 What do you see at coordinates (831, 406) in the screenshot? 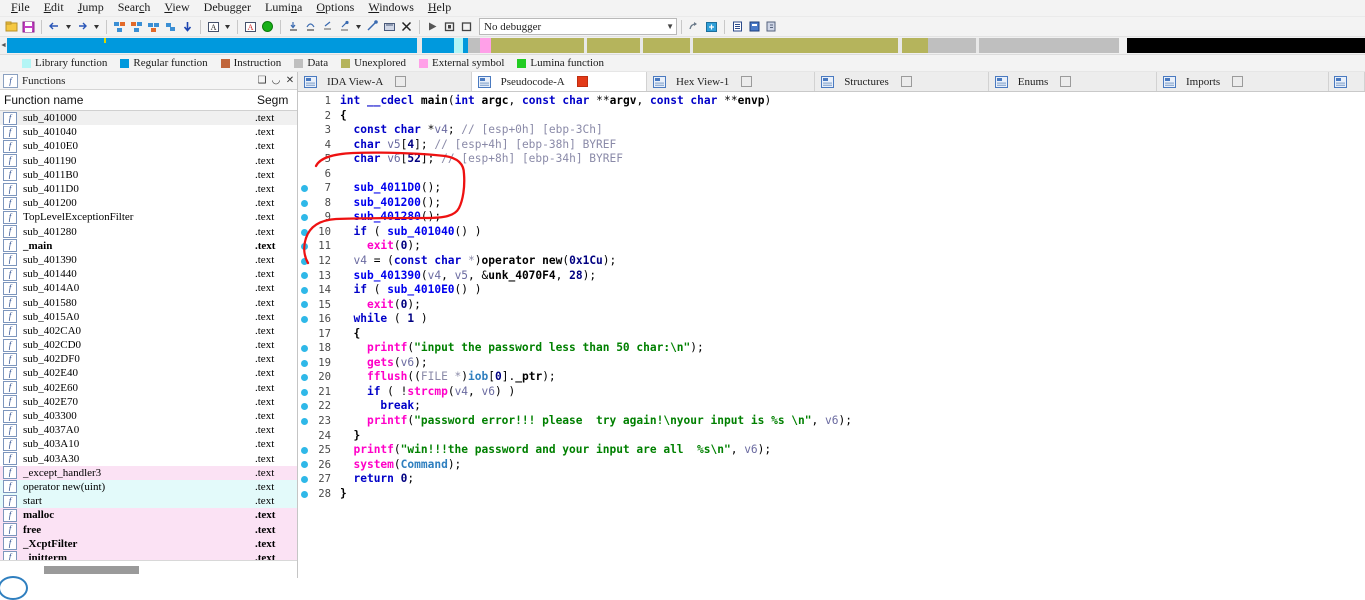
I see `code-line: 22 break;` at bounding box center [831, 406].